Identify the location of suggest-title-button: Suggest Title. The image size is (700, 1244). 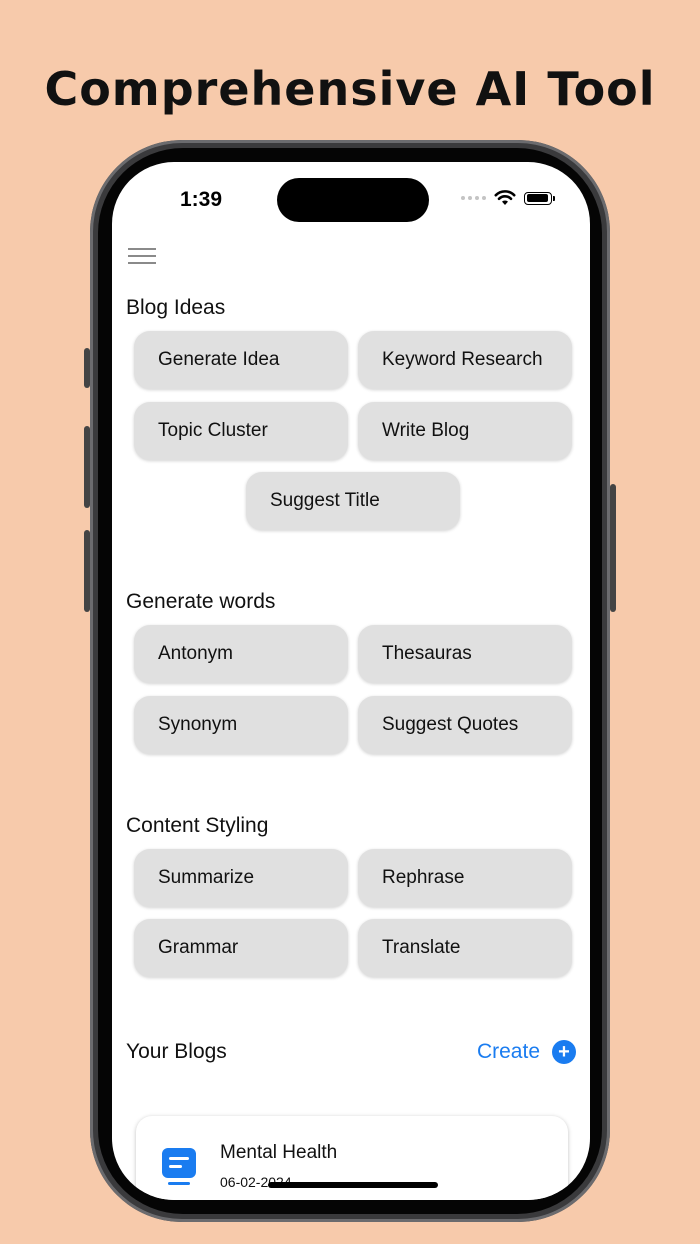
(353, 501).